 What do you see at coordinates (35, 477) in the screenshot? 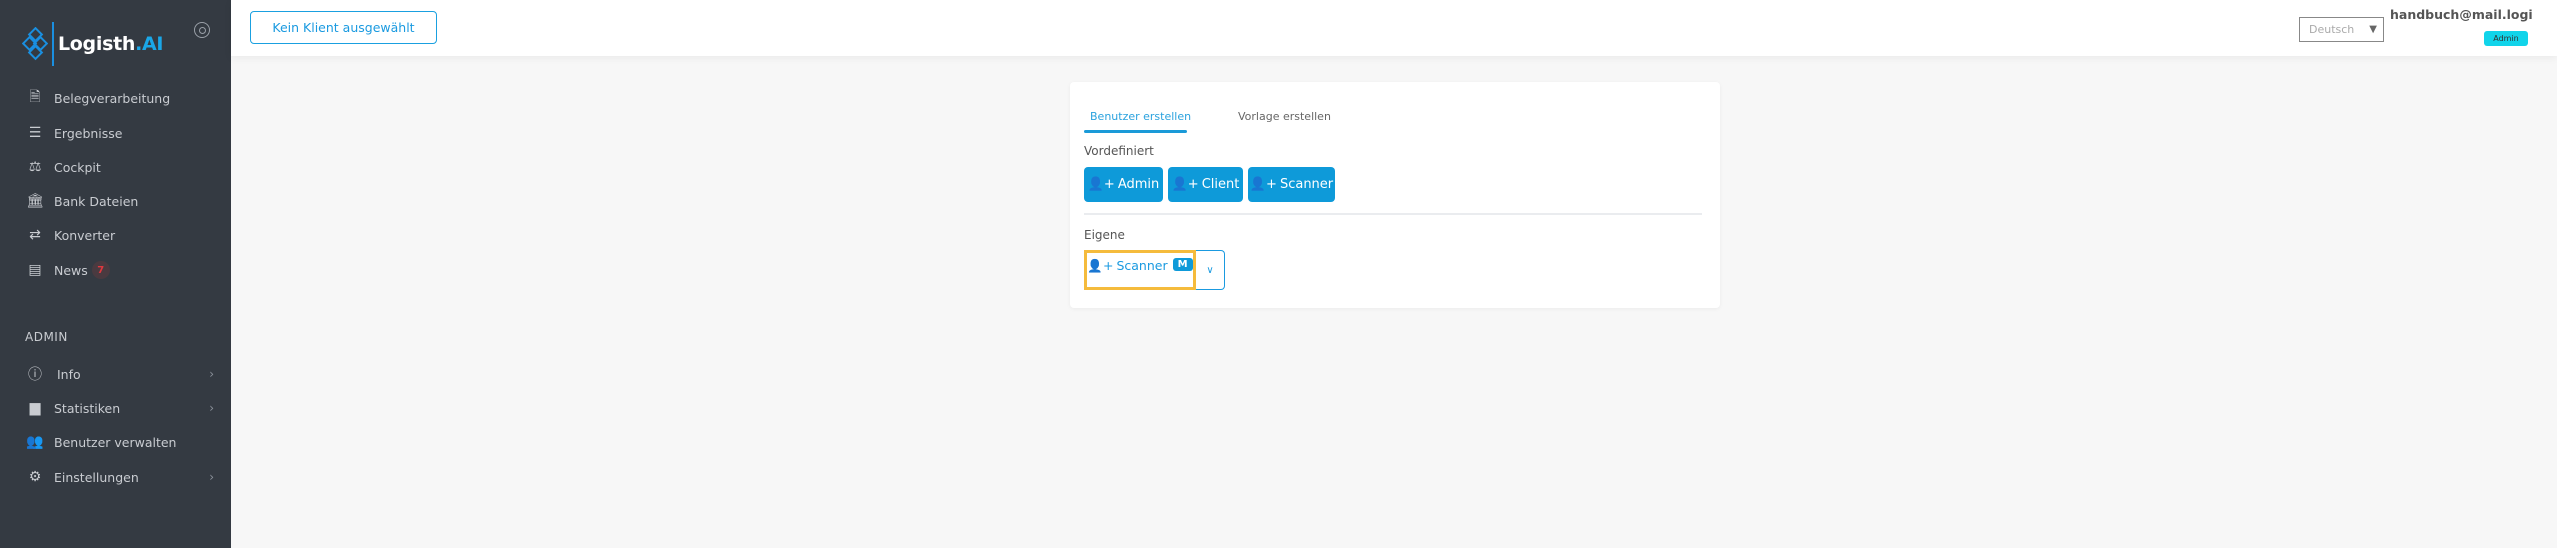
I see `cogs-icon: ⚙` at bounding box center [35, 477].